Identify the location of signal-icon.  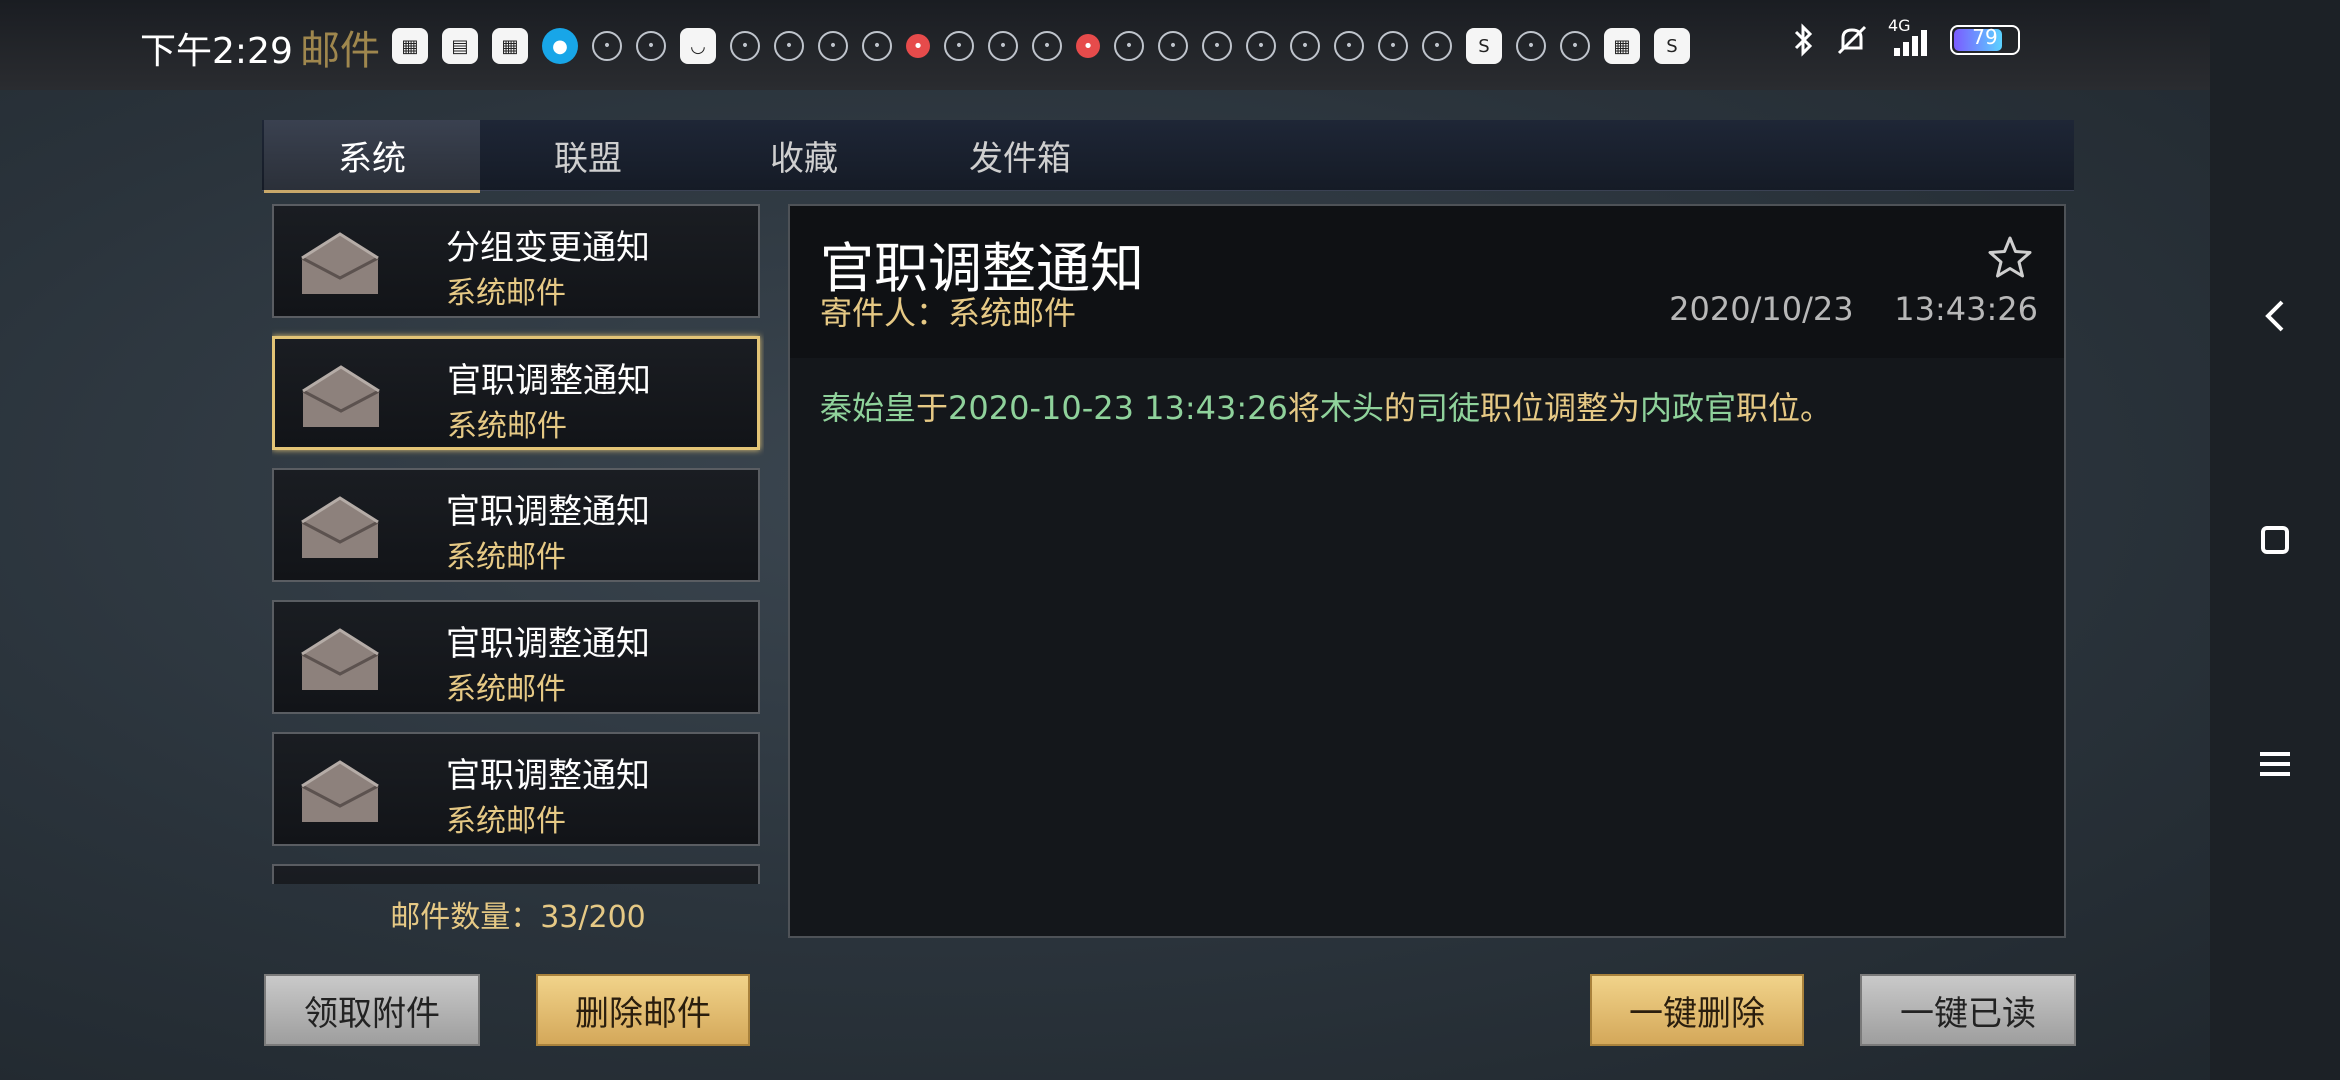
(1910, 43).